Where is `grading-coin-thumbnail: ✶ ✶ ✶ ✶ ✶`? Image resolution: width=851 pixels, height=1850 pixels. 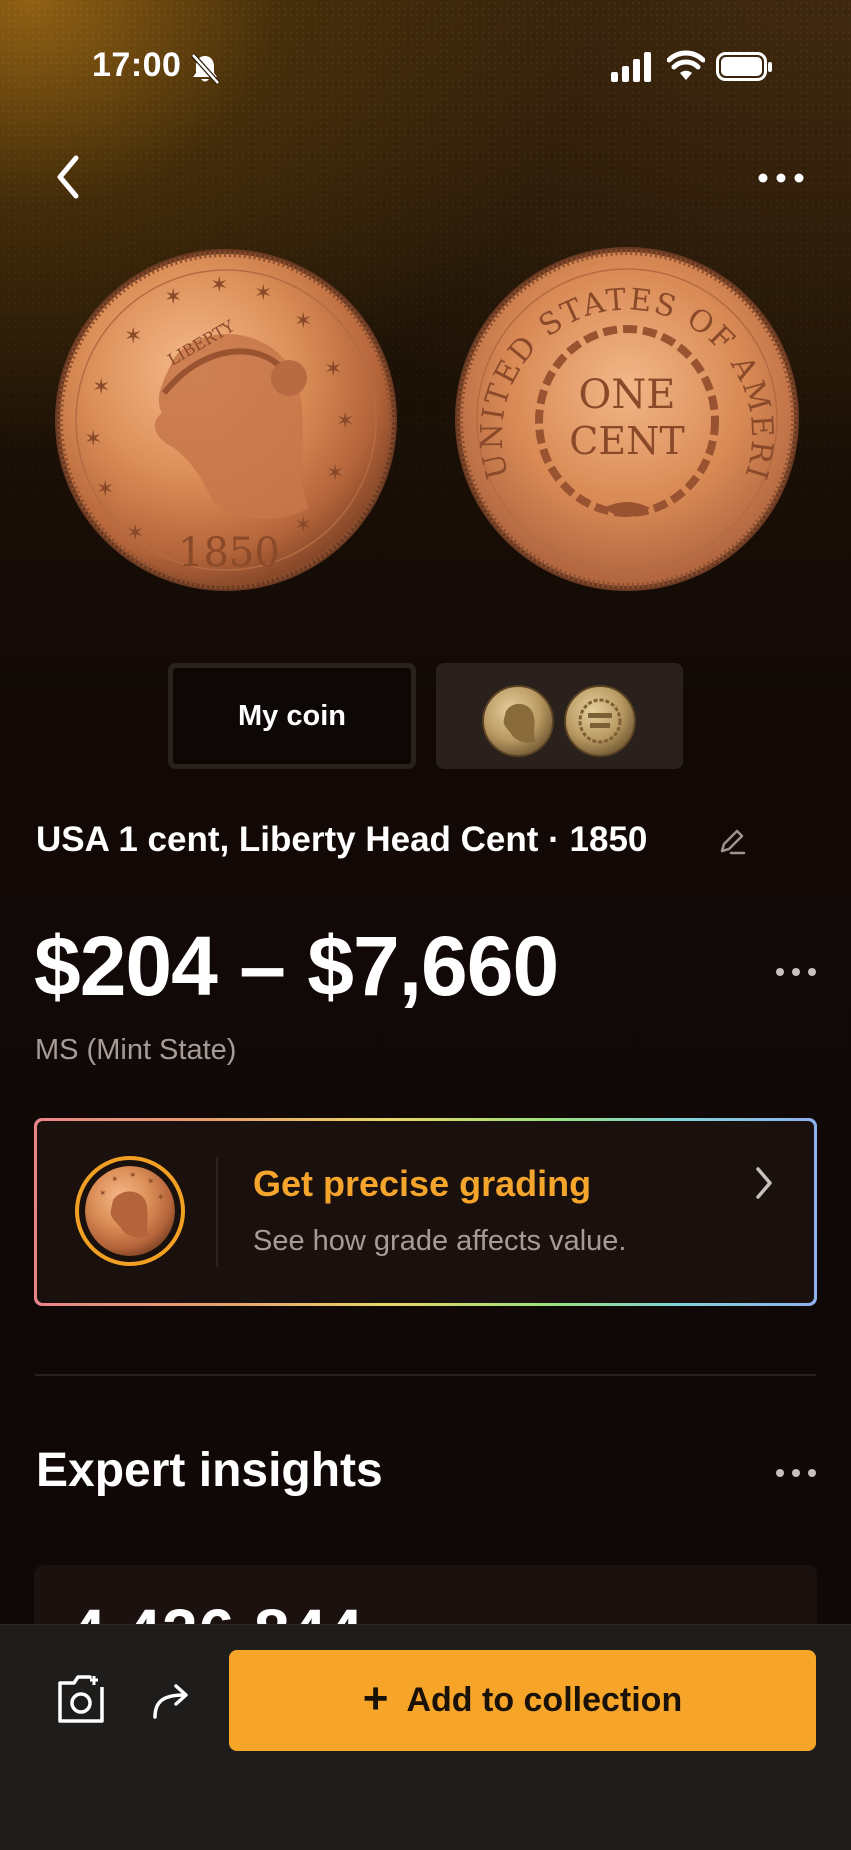 grading-coin-thumbnail: ✶ ✶ ✶ ✶ ✶ is located at coordinates (130, 1211).